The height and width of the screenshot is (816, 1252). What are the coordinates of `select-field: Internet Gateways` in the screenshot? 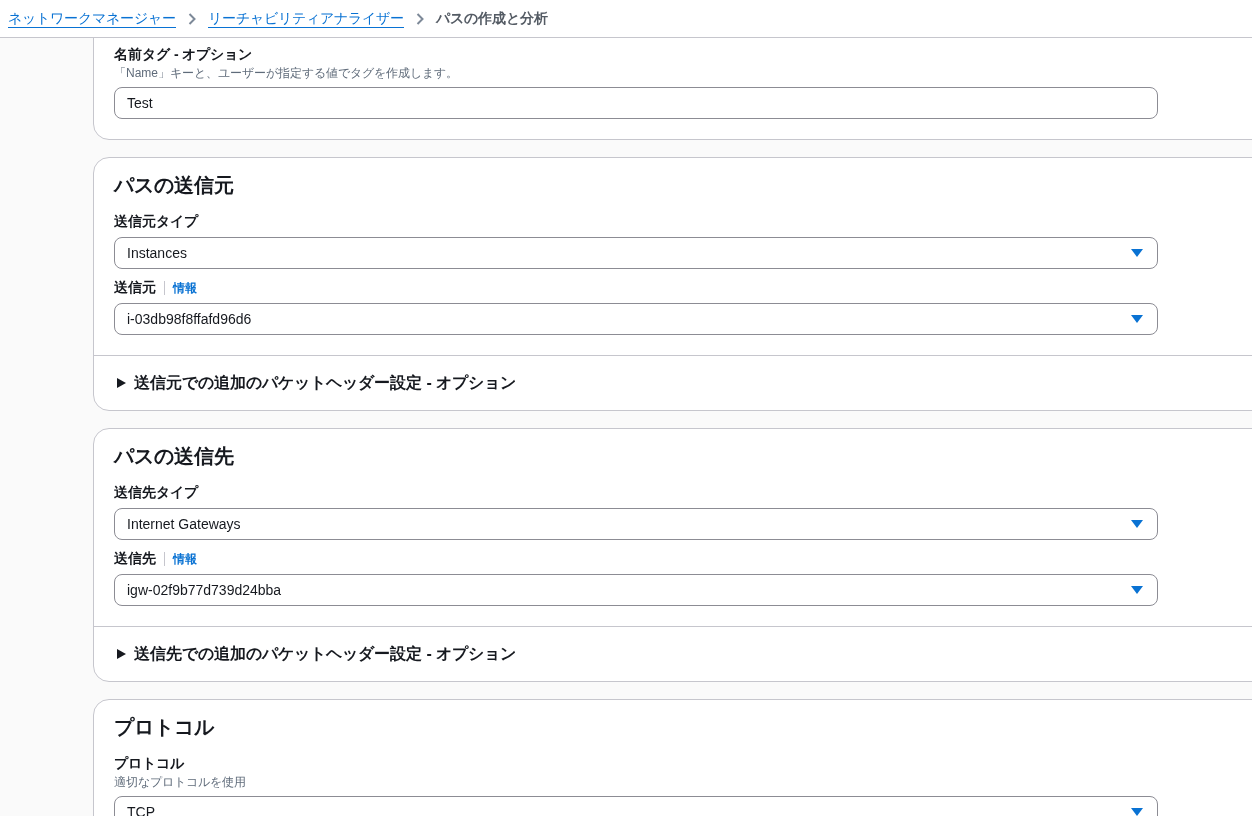 It's located at (636, 524).